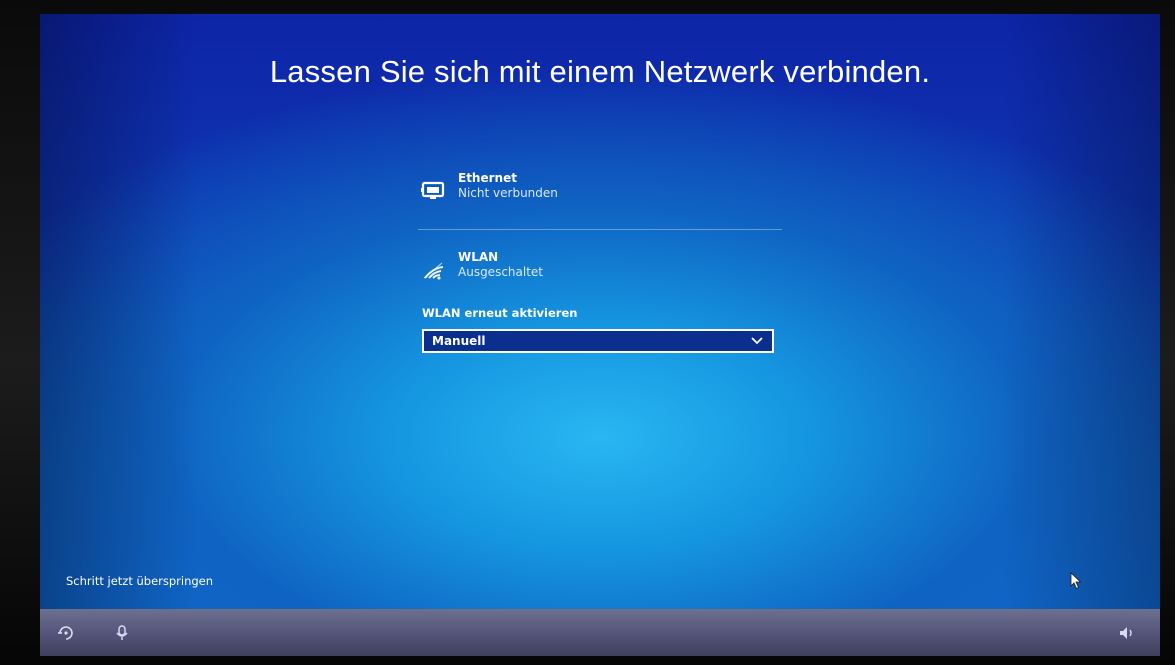  What do you see at coordinates (600, 267) in the screenshot?
I see `network-item-wlan: WLAN Ausgeschaltet` at bounding box center [600, 267].